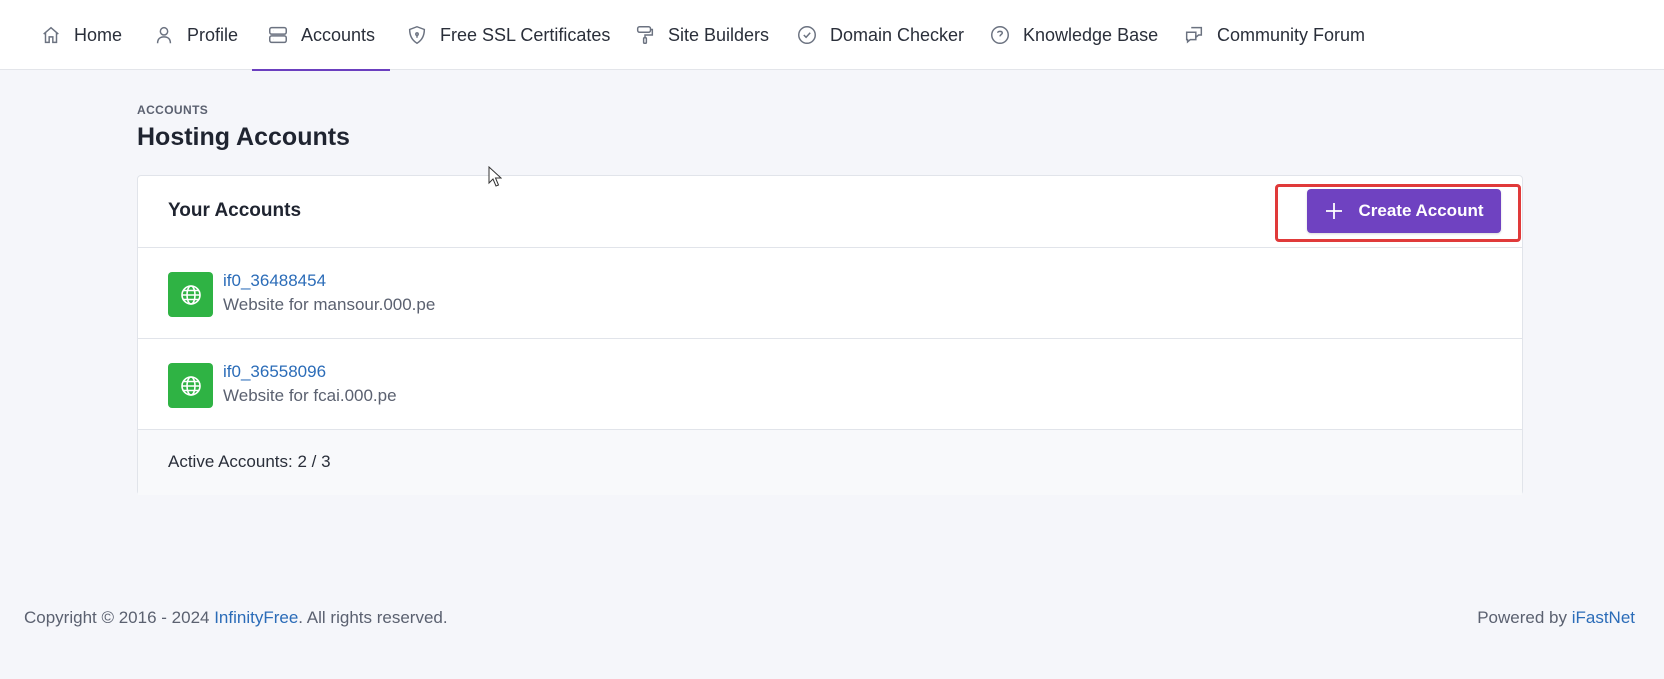 The height and width of the screenshot is (679, 1664). What do you see at coordinates (51, 35) in the screenshot?
I see `home-icon` at bounding box center [51, 35].